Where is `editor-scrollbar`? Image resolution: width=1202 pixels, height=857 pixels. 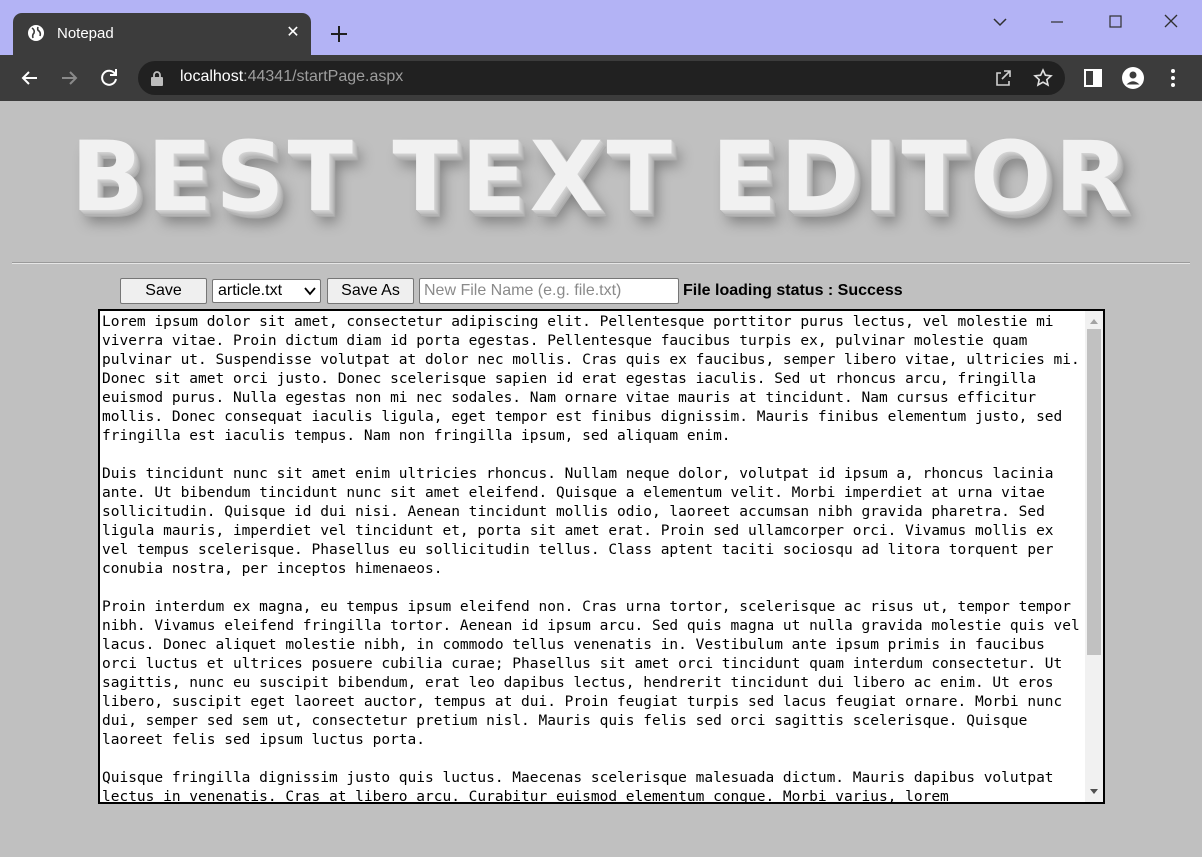 editor-scrollbar is located at coordinates (1094, 556).